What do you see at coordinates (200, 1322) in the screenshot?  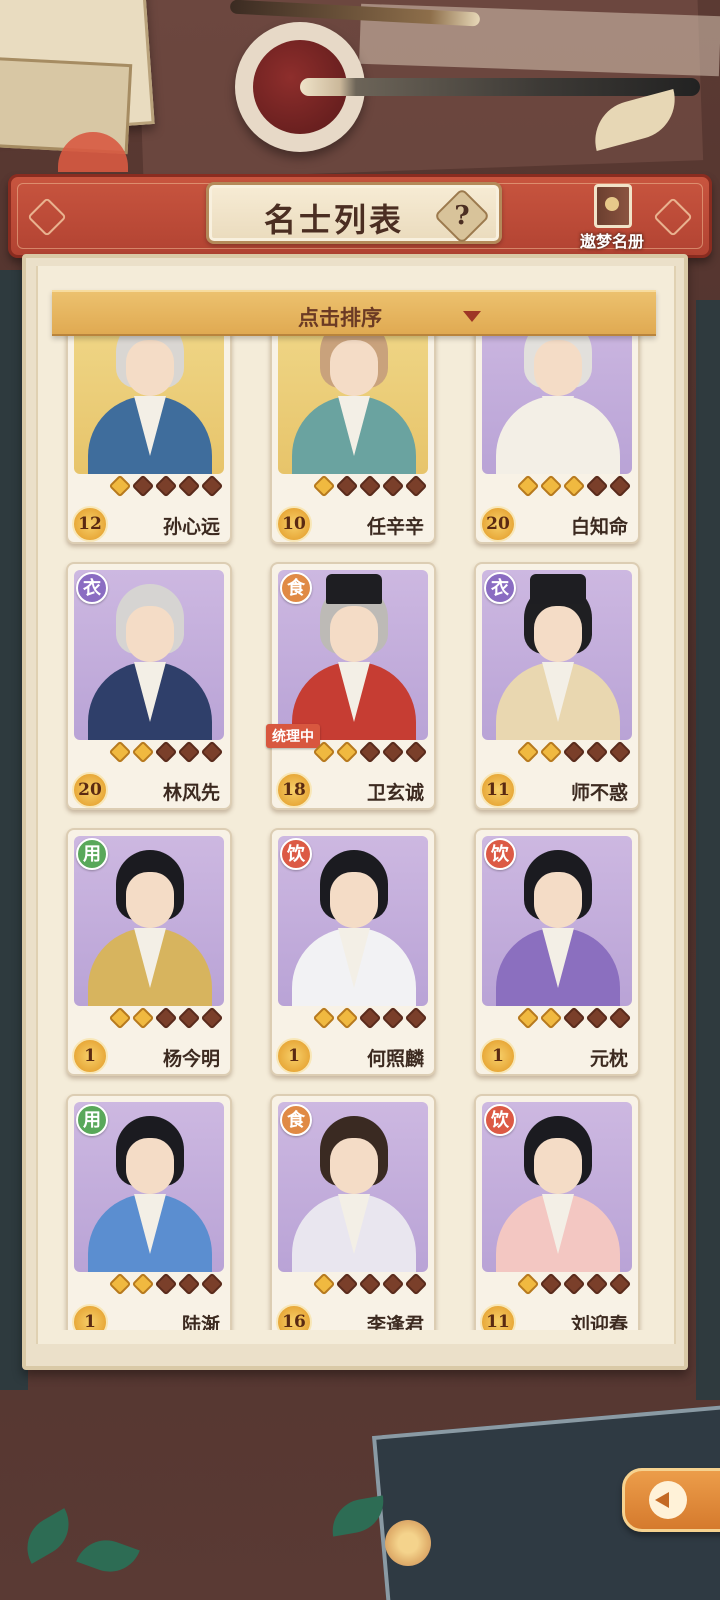 I see `character-name: 陆渐` at bounding box center [200, 1322].